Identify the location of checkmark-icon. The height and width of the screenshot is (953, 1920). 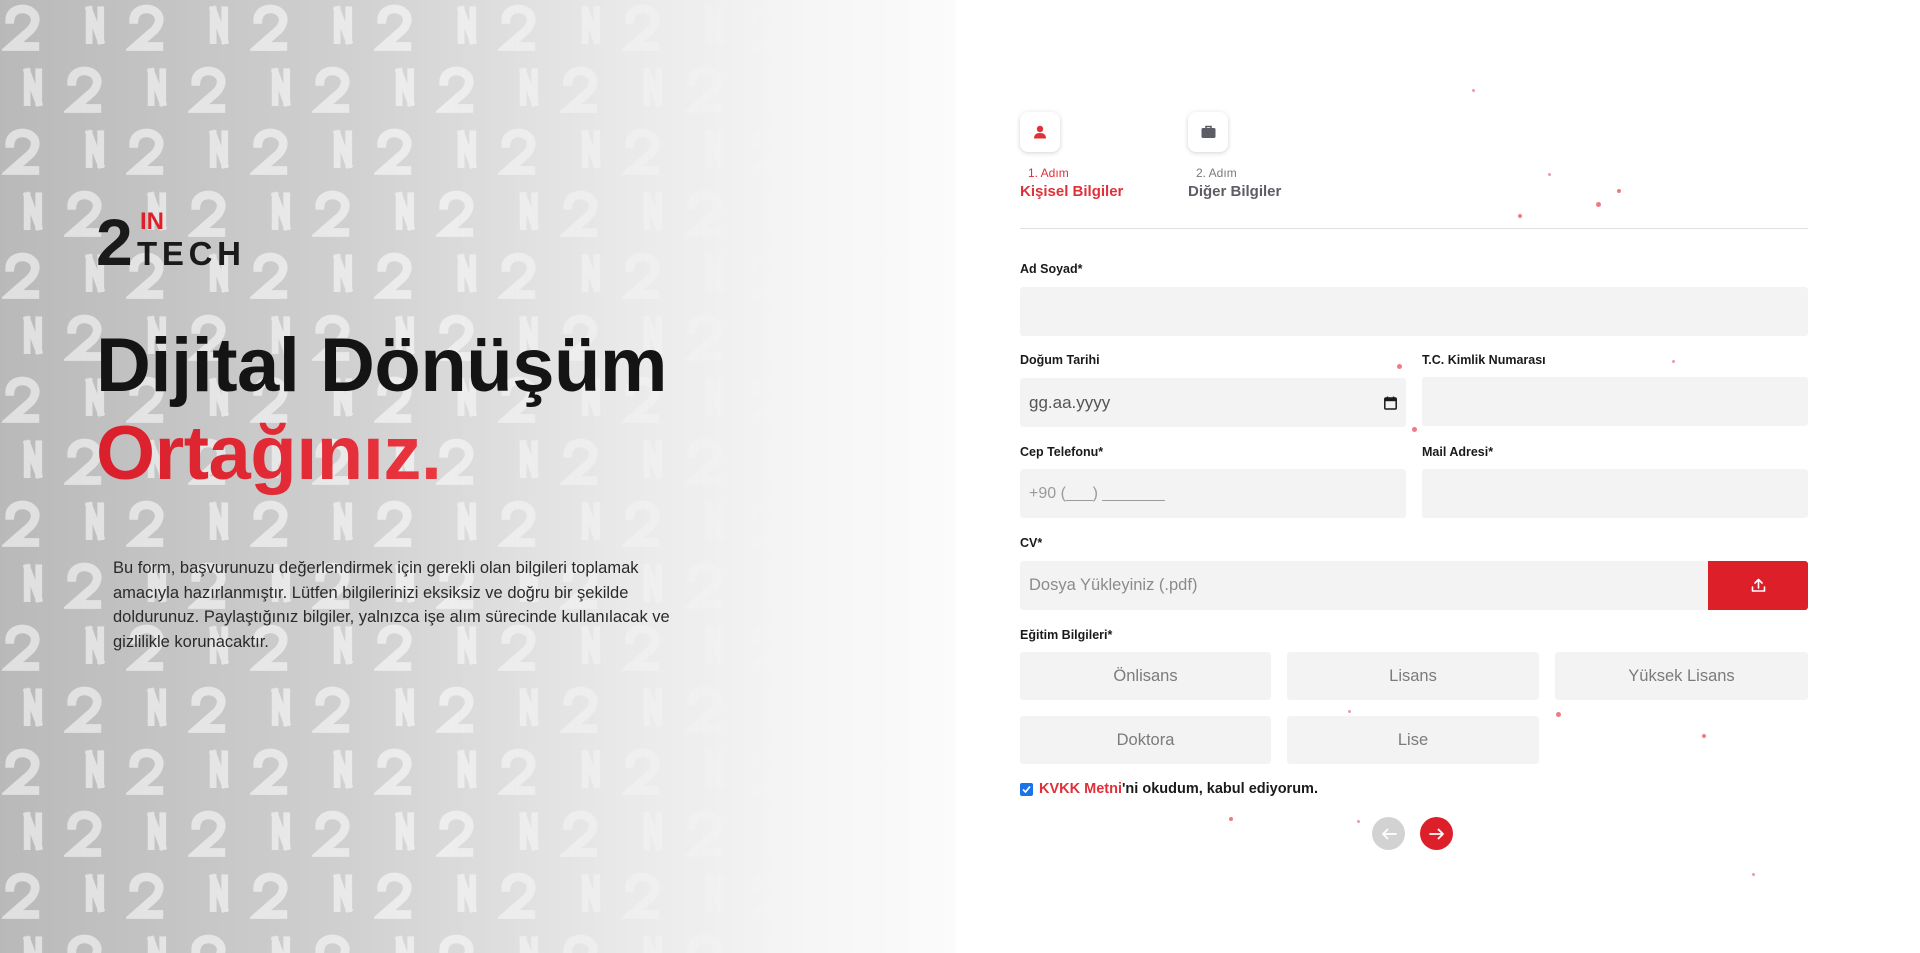
(1026, 789).